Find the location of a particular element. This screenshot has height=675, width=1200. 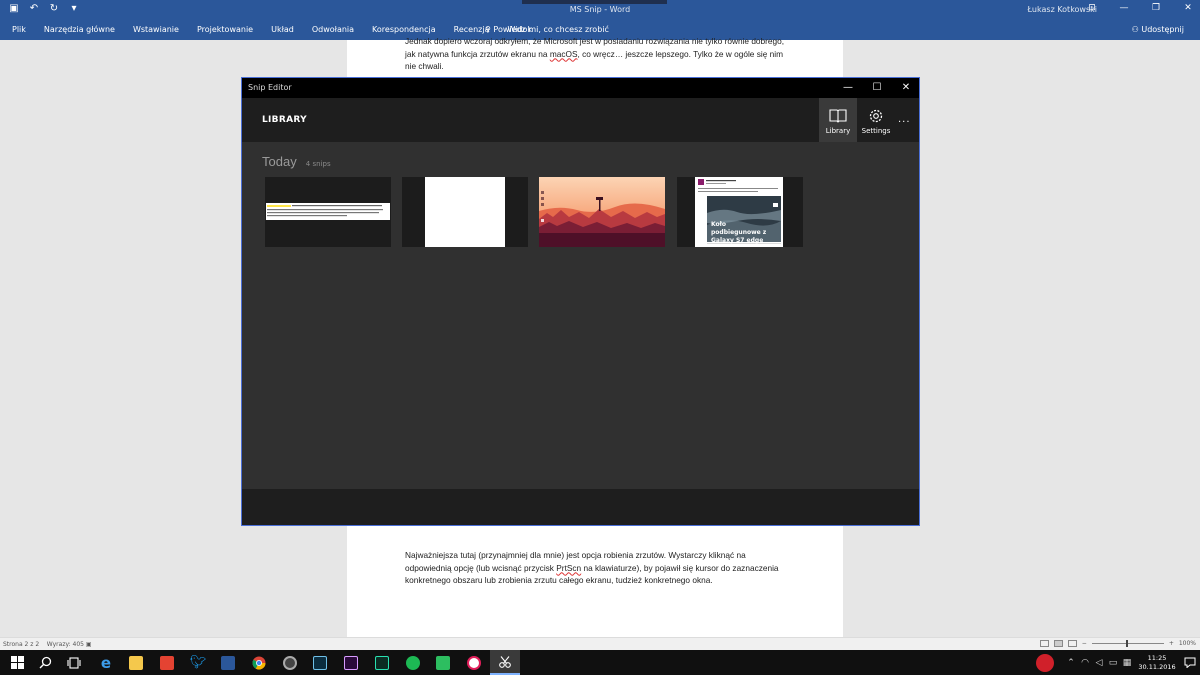

taskbar-chrome is located at coordinates (259, 662).